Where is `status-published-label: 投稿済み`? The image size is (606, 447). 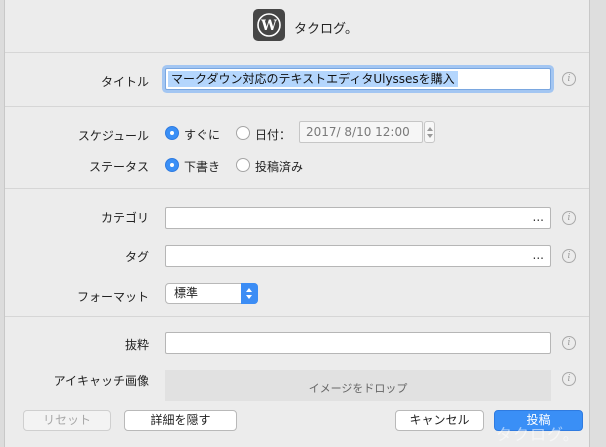 status-published-label: 投稿済み is located at coordinates (279, 166).